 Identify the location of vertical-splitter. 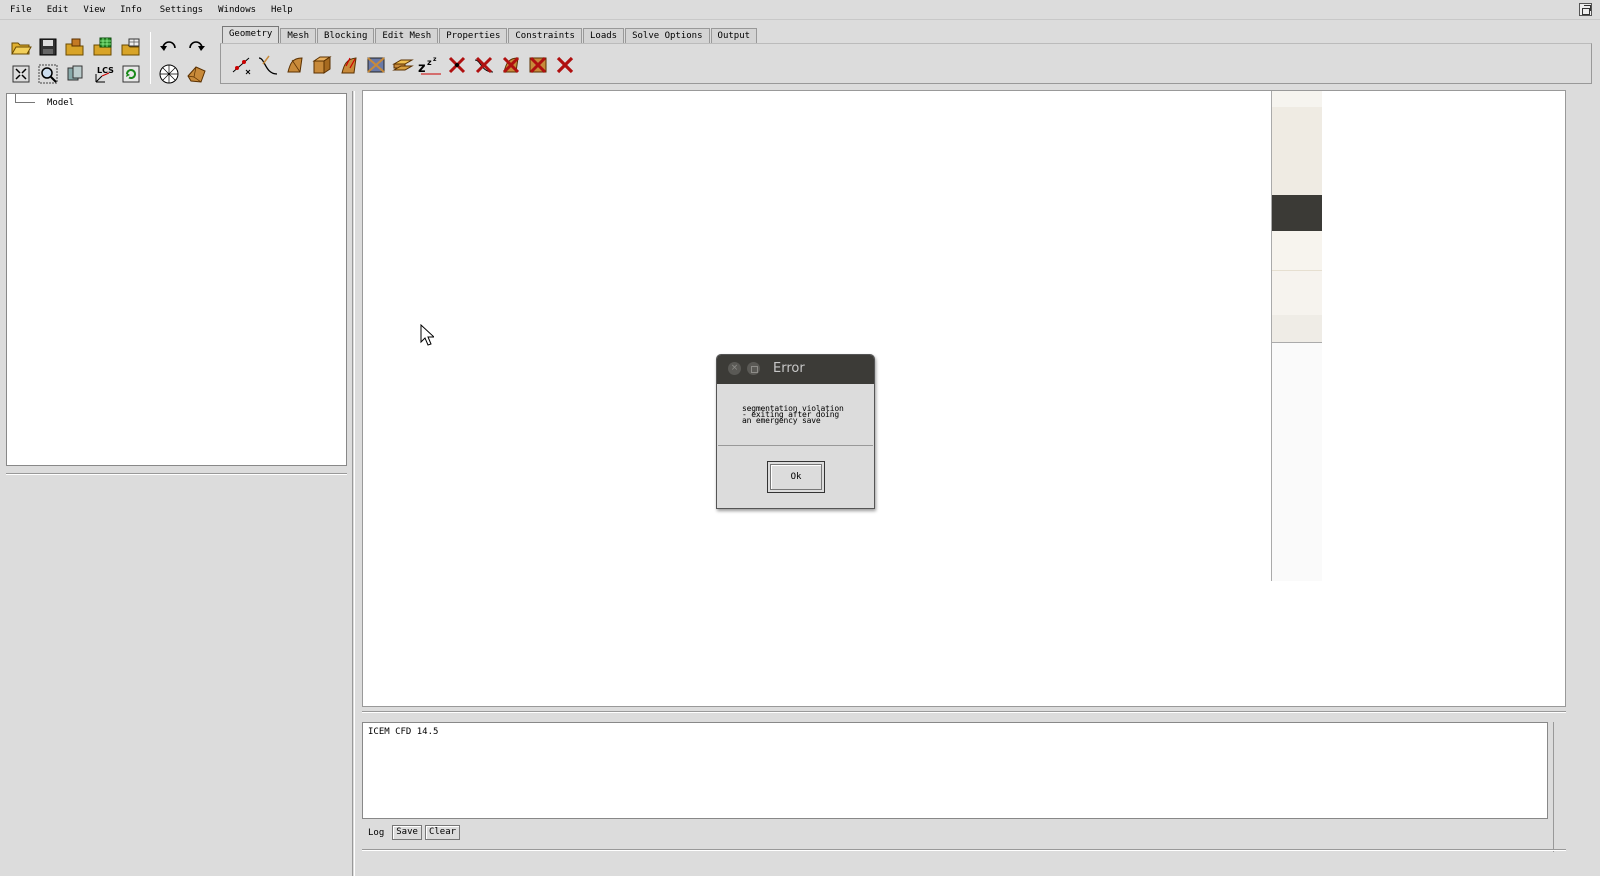
(353, 483).